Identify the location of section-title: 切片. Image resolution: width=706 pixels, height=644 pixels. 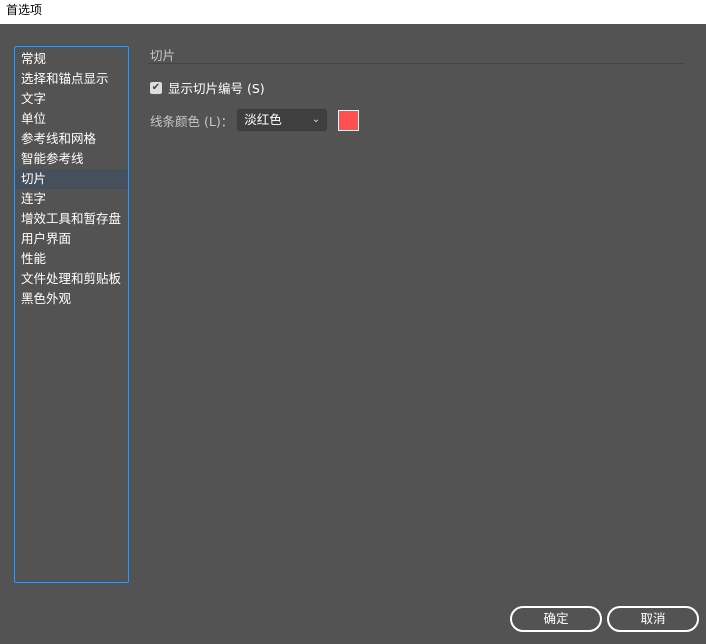
(163, 55).